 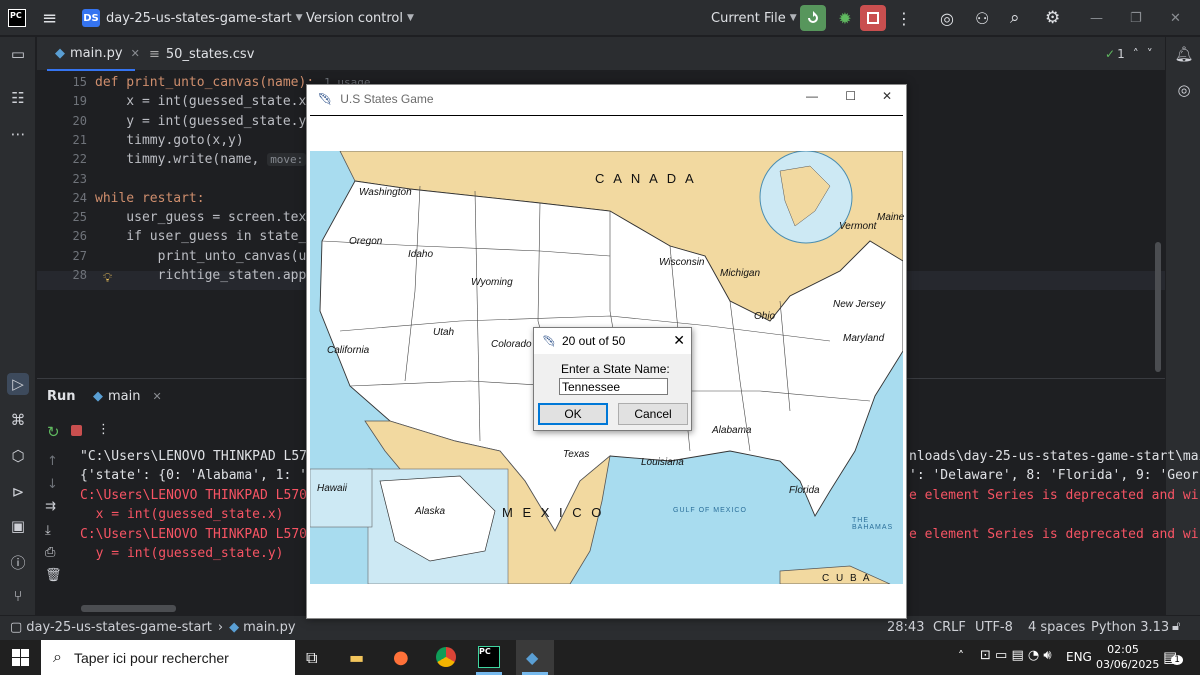 What do you see at coordinates (961, 656) in the screenshot?
I see `tray-chevron-up-icon: ˄` at bounding box center [961, 656].